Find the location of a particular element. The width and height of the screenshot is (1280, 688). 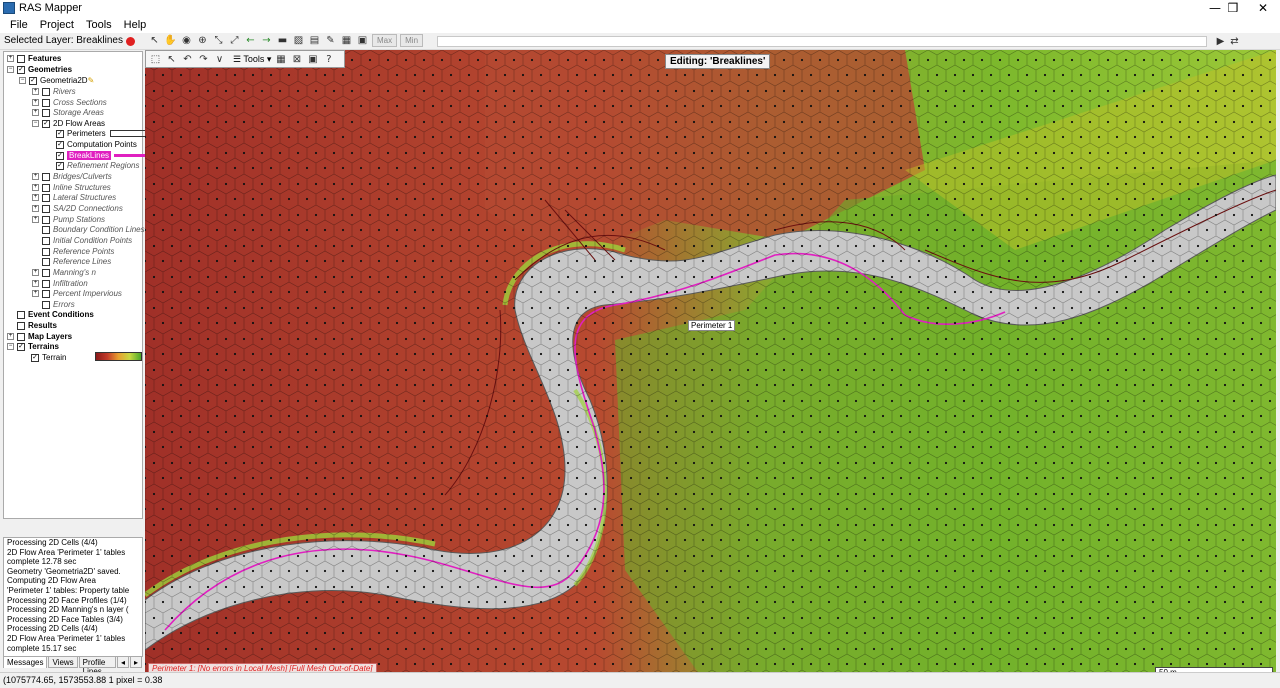

layer-icon: ▤ is located at coordinates (314, 40).